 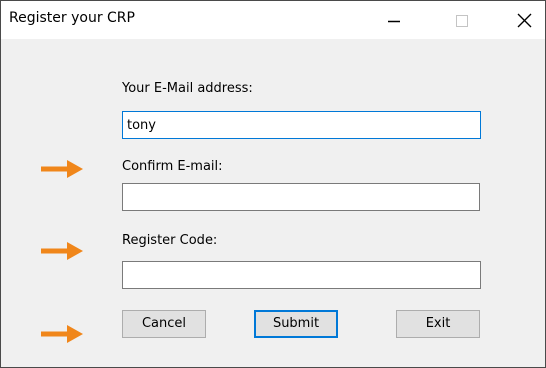 I want to click on register-code-label: Register Code:, so click(x=170, y=240).